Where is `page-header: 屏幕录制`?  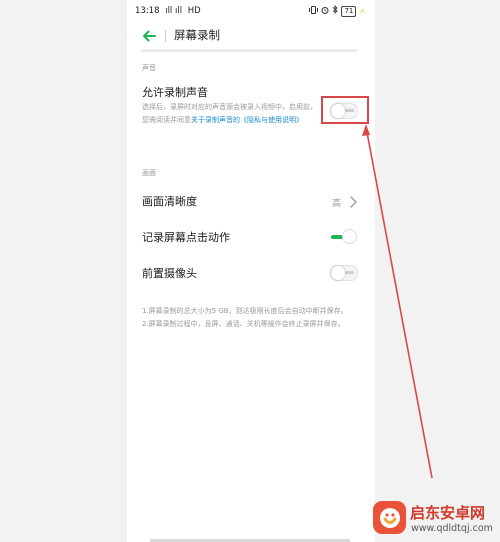
page-header: 屏幕录制 is located at coordinates (251, 36).